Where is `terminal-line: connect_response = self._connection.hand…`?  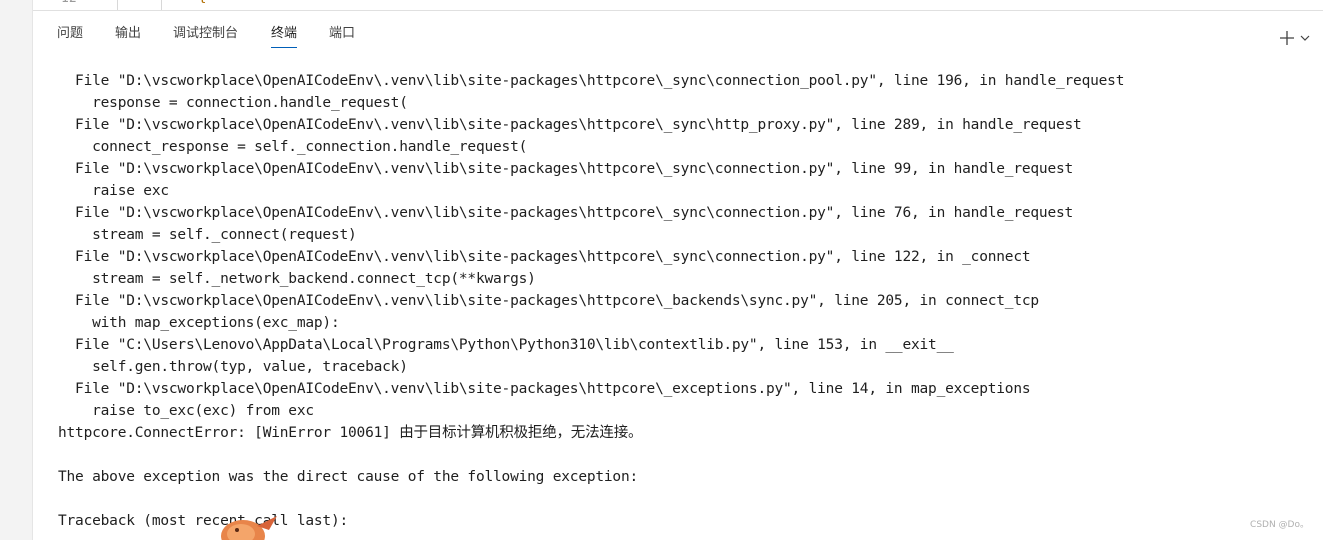
terminal-line: connect_response = self._connection.hand… is located at coordinates (293, 147).